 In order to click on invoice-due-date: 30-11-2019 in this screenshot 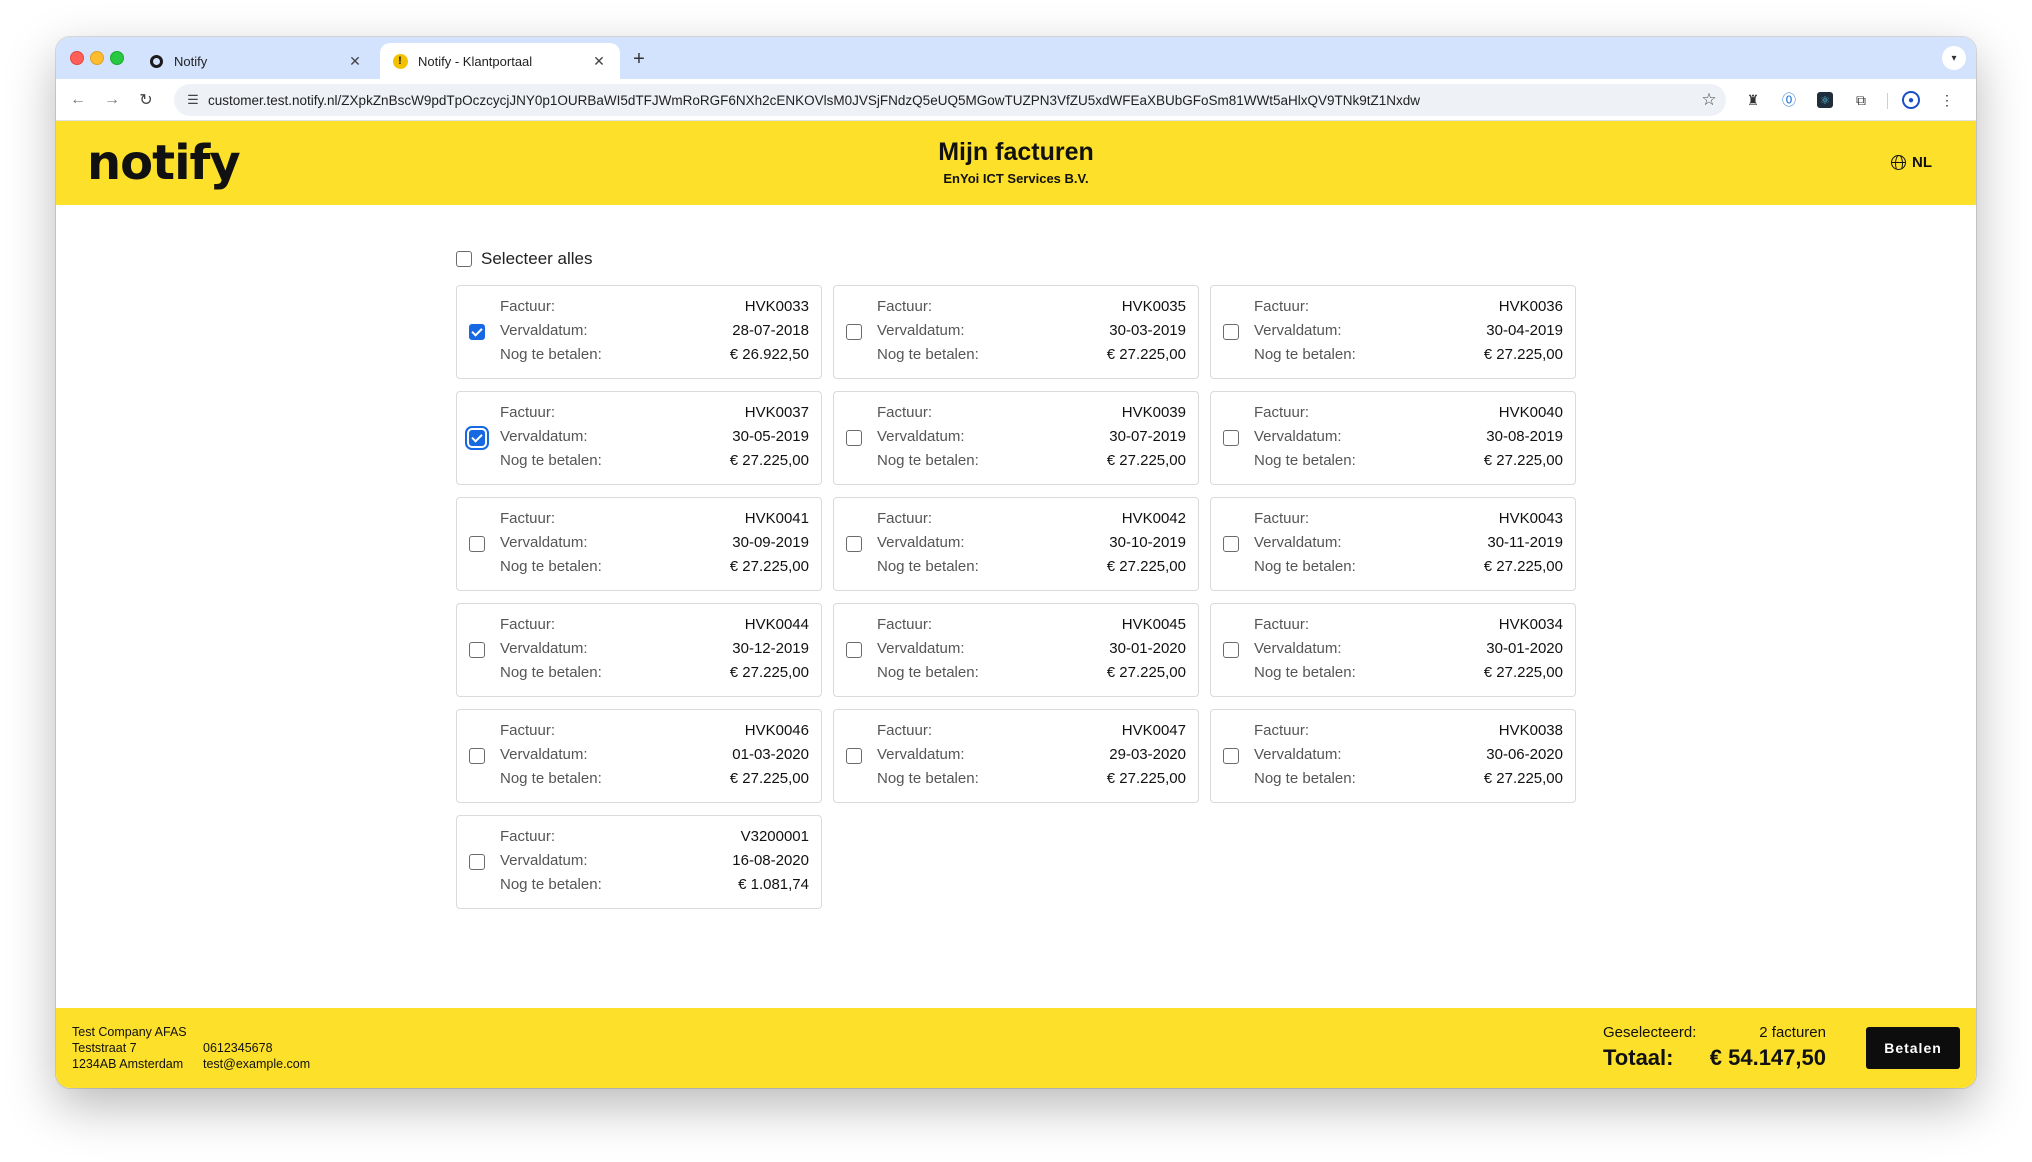, I will do `click(1525, 542)`.